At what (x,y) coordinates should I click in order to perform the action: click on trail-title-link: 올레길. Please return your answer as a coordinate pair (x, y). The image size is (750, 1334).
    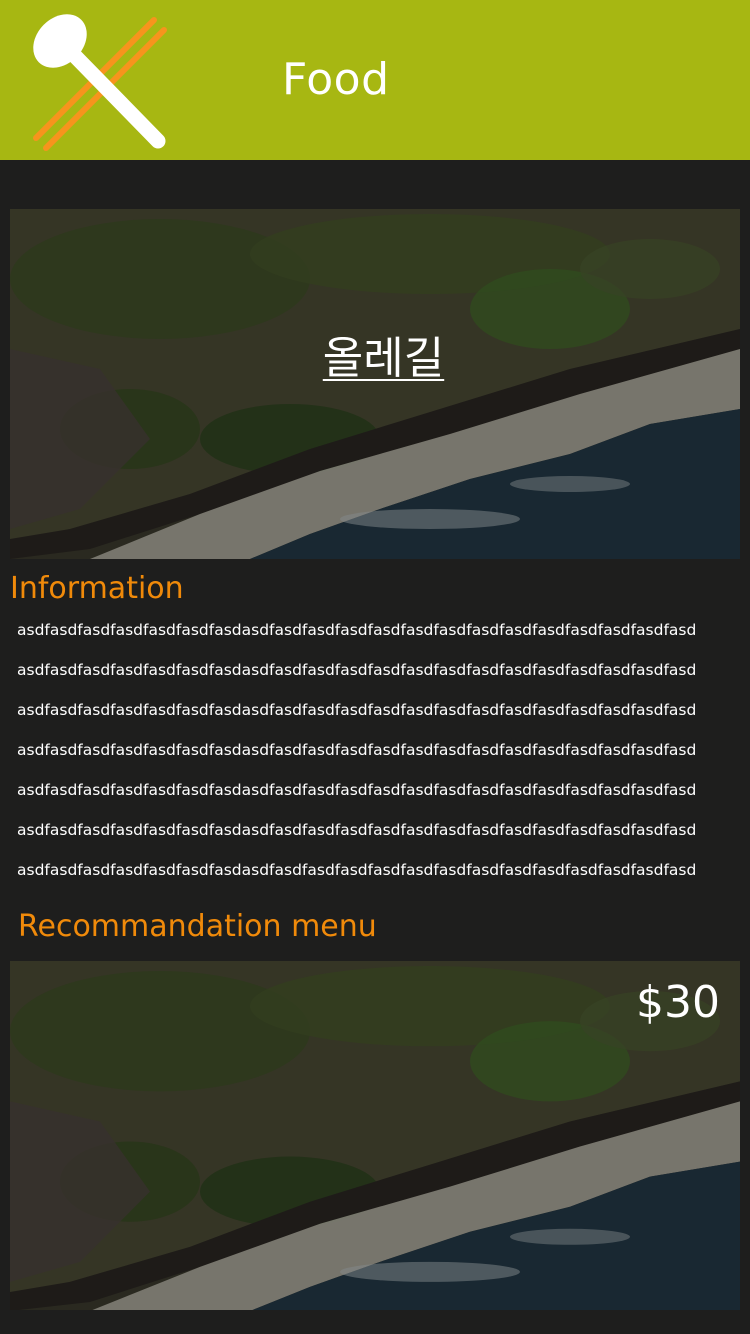
    Looking at the image, I should click on (375, 359).